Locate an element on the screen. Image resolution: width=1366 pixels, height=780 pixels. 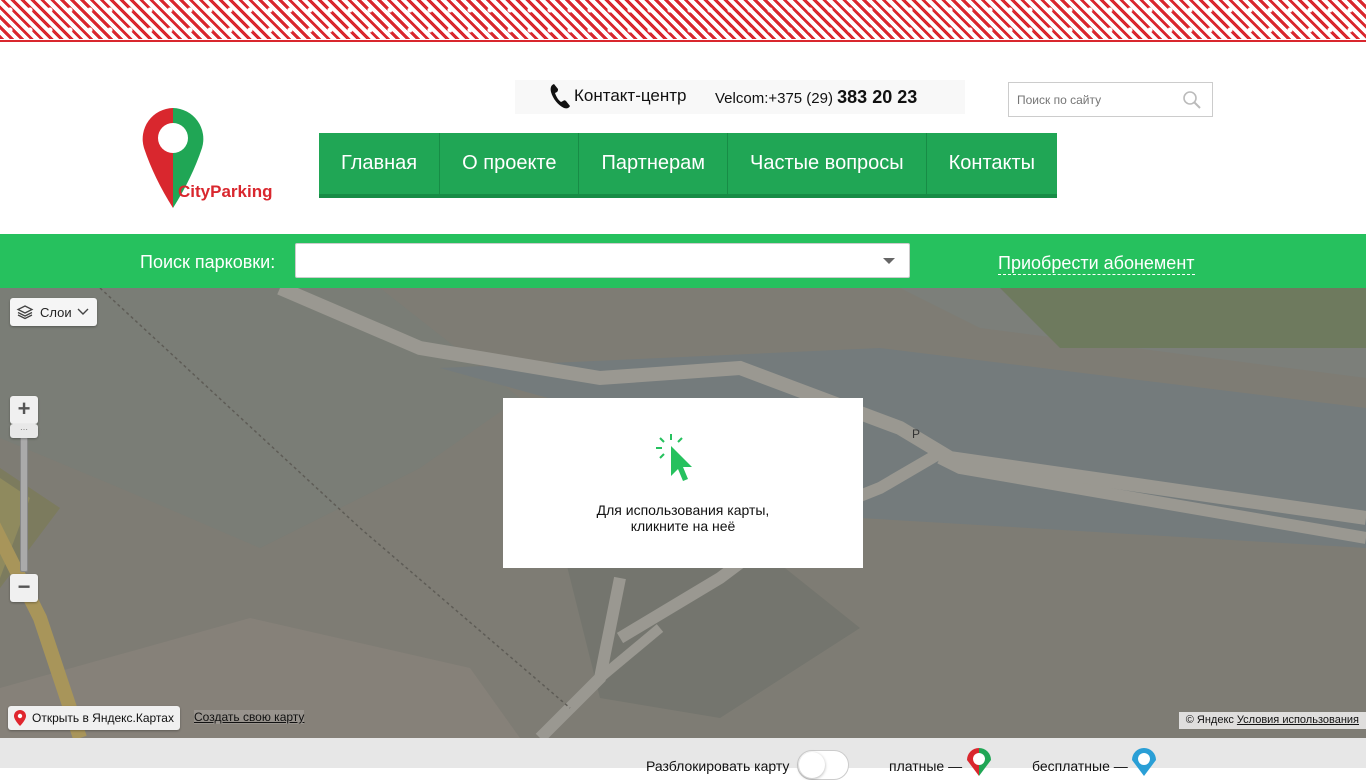
paid-legend-label: платные — is located at coordinates (926, 766).